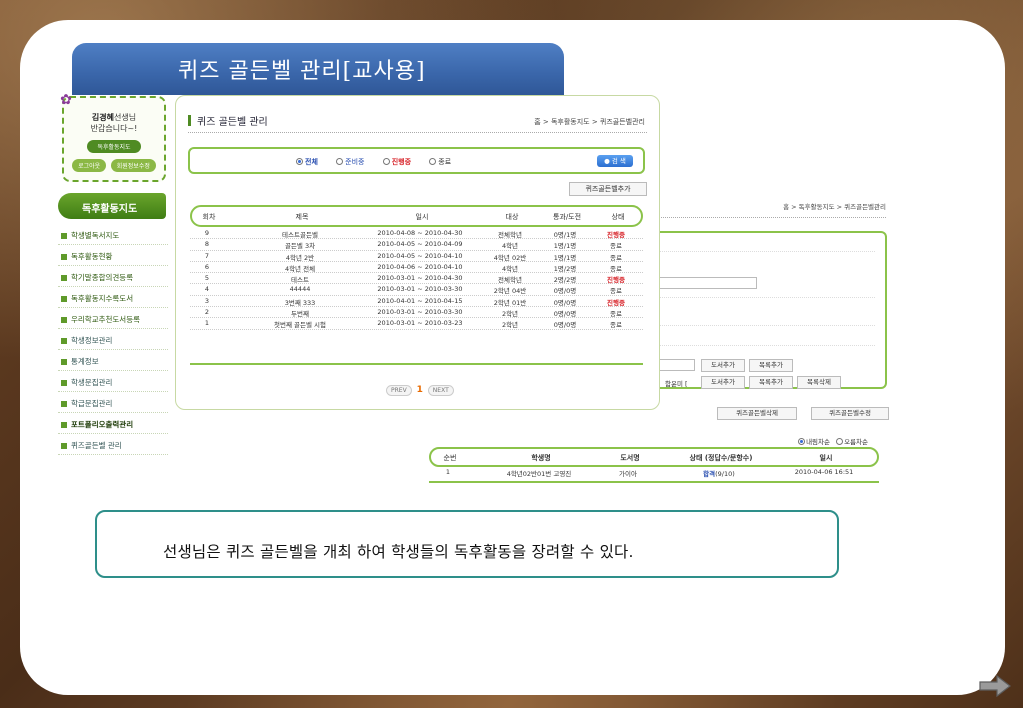 Image resolution: width=1023 pixels, height=708 pixels. What do you see at coordinates (209, 217) in the screenshot?
I see `column-header: 회차` at bounding box center [209, 217].